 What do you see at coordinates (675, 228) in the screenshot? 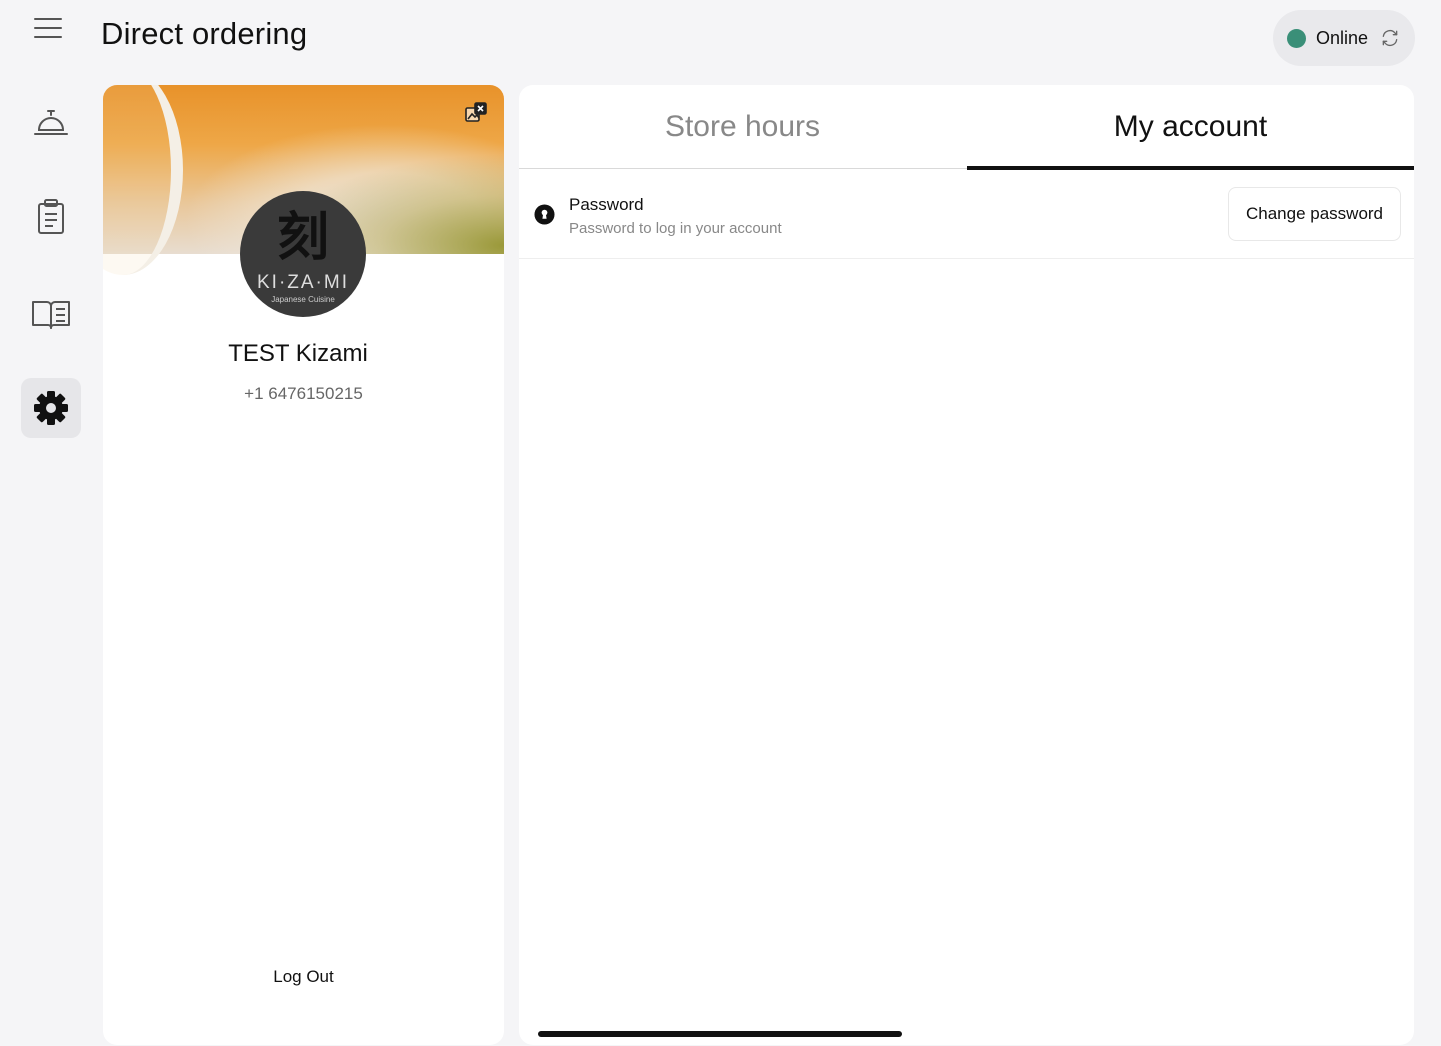
I see `password-description: Password to log in your account` at bounding box center [675, 228].